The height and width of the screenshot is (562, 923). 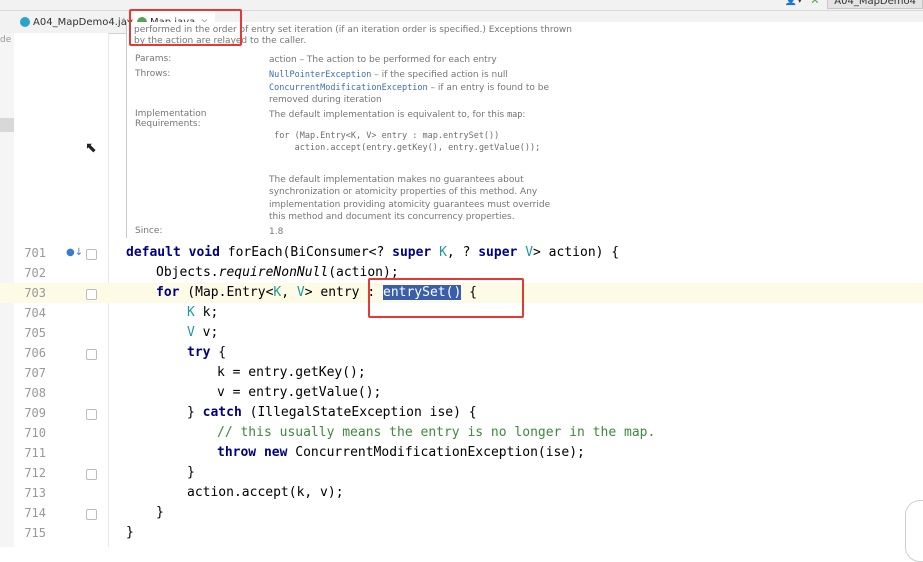 I want to click on override-method-icon: ●↓, so click(x=74, y=252).